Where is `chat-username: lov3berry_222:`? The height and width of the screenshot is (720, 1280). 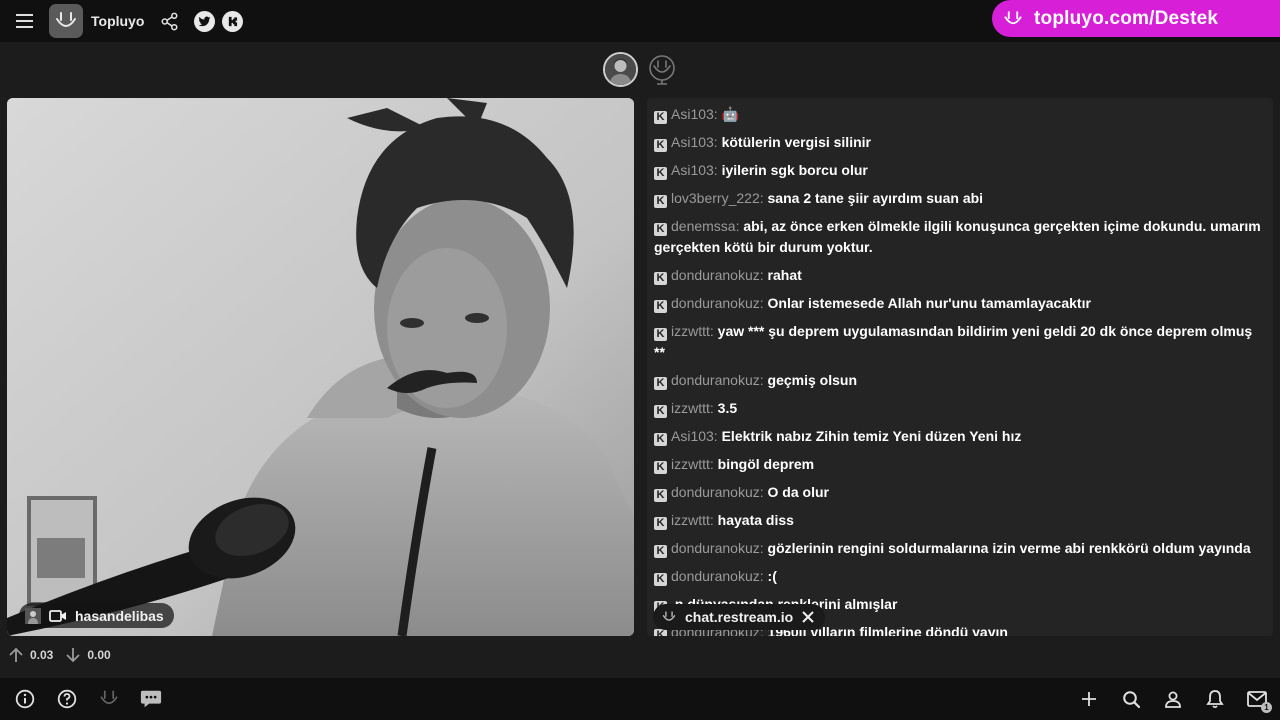
chat-username: lov3berry_222: is located at coordinates (717, 198).